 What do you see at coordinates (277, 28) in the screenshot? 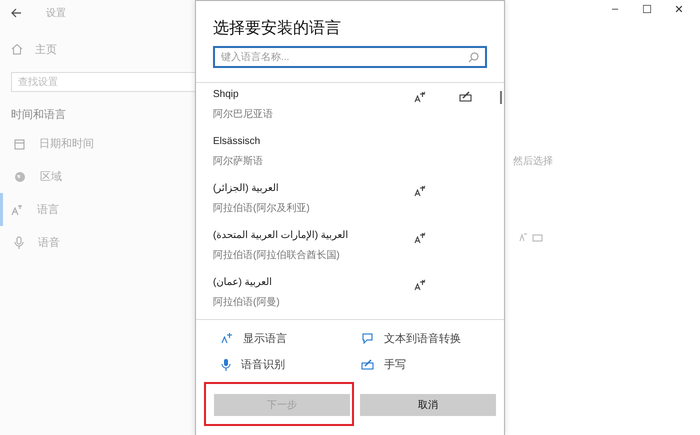
I see `dialog-title: 选择要安装的语言` at bounding box center [277, 28].